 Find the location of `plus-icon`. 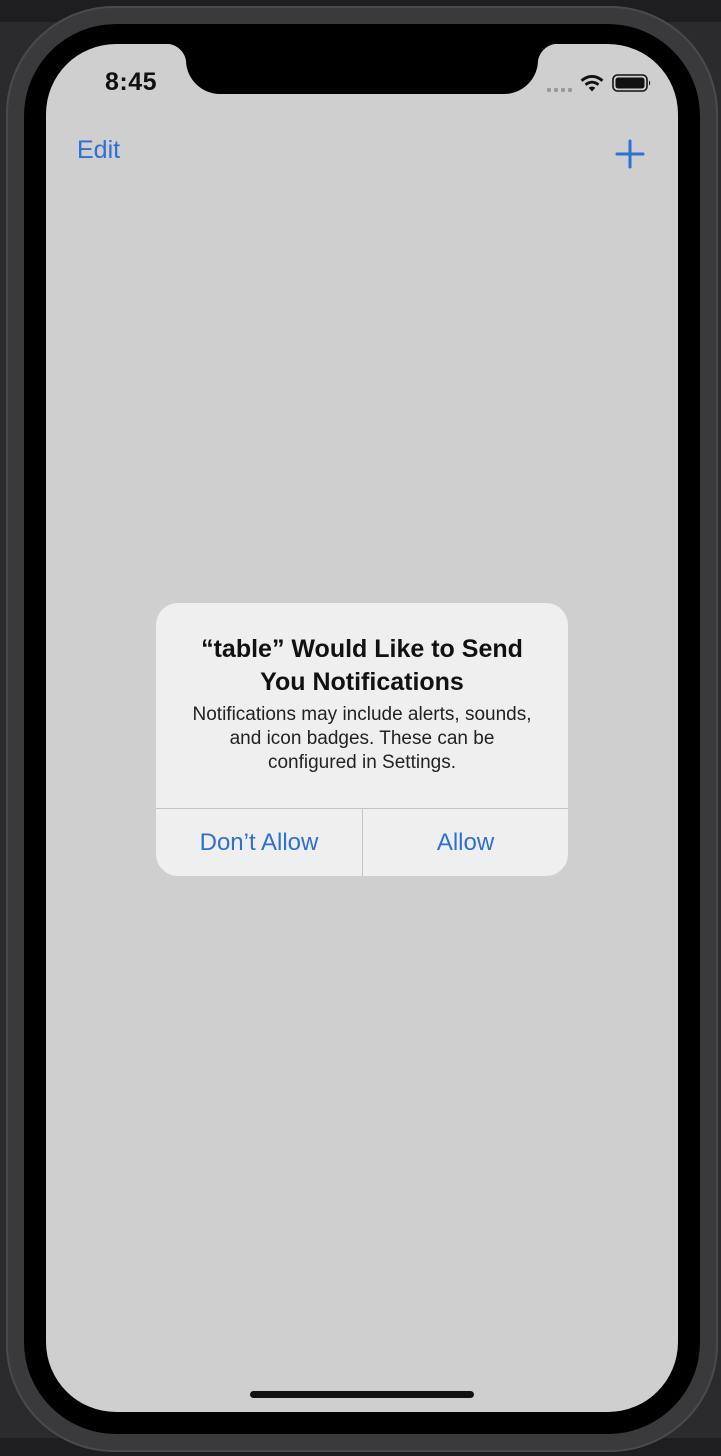

plus-icon is located at coordinates (630, 154).